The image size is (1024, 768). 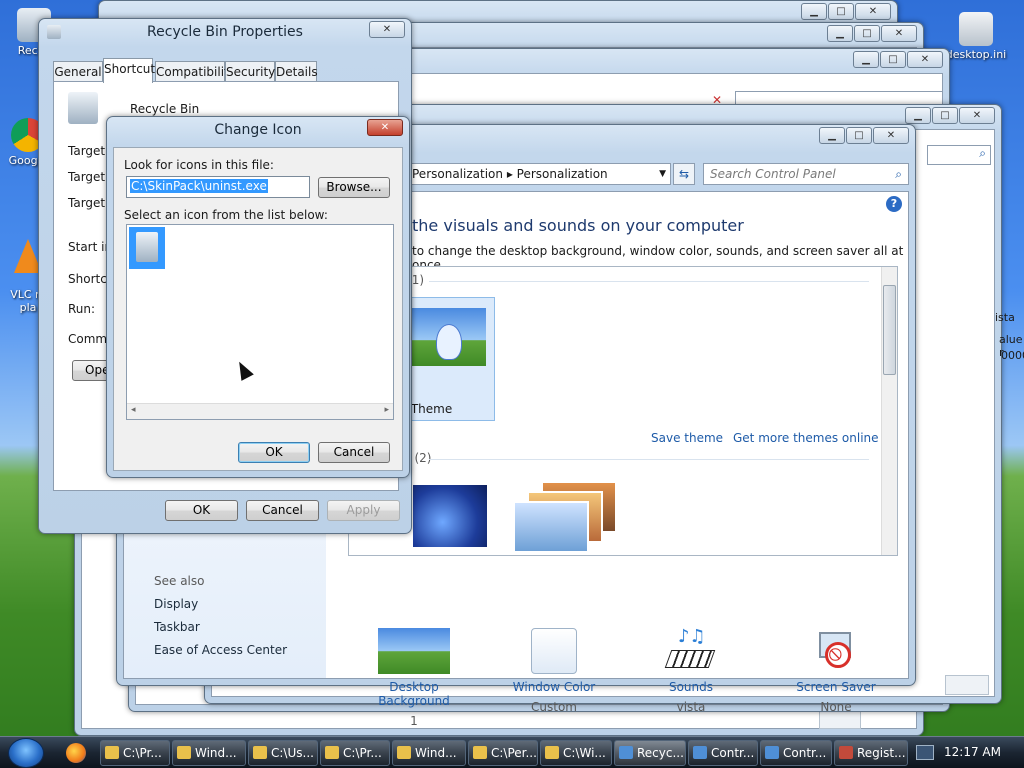 What do you see at coordinates (414, 721) in the screenshot?
I see `desktop-background-value: 1` at bounding box center [414, 721].